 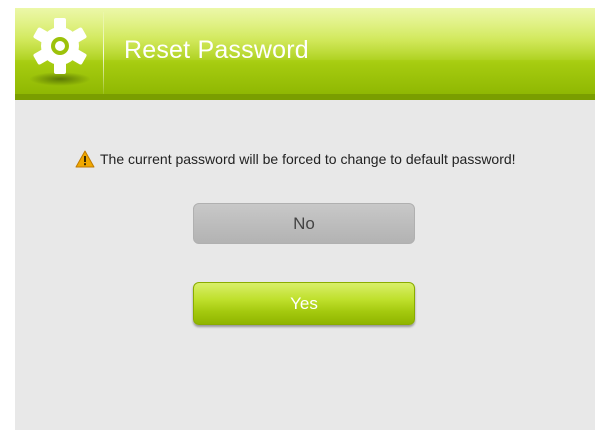 I want to click on warning-icon, so click(x=85, y=159).